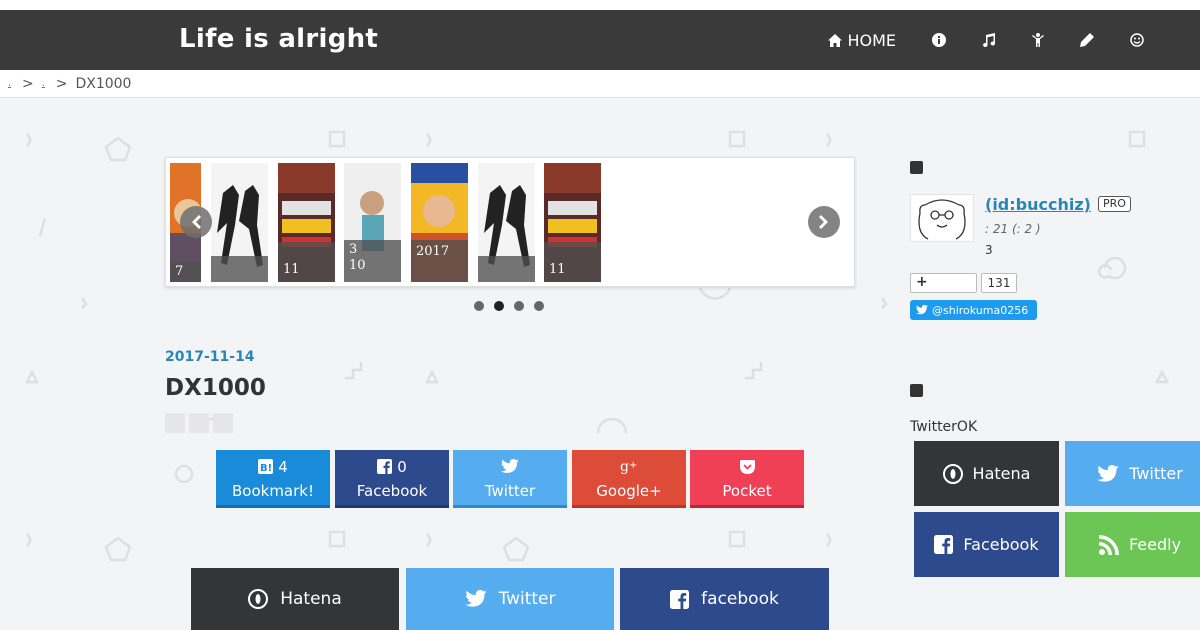 The height and width of the screenshot is (630, 1200). I want to click on share-facebook-button: 0 Facebook, so click(392, 479).